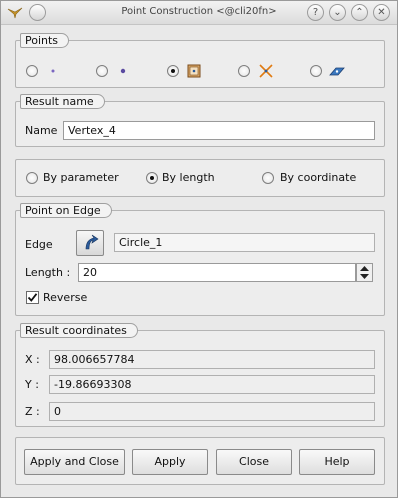  What do you see at coordinates (266, 71) in the screenshot?
I see `point-intersection-icon` at bounding box center [266, 71].